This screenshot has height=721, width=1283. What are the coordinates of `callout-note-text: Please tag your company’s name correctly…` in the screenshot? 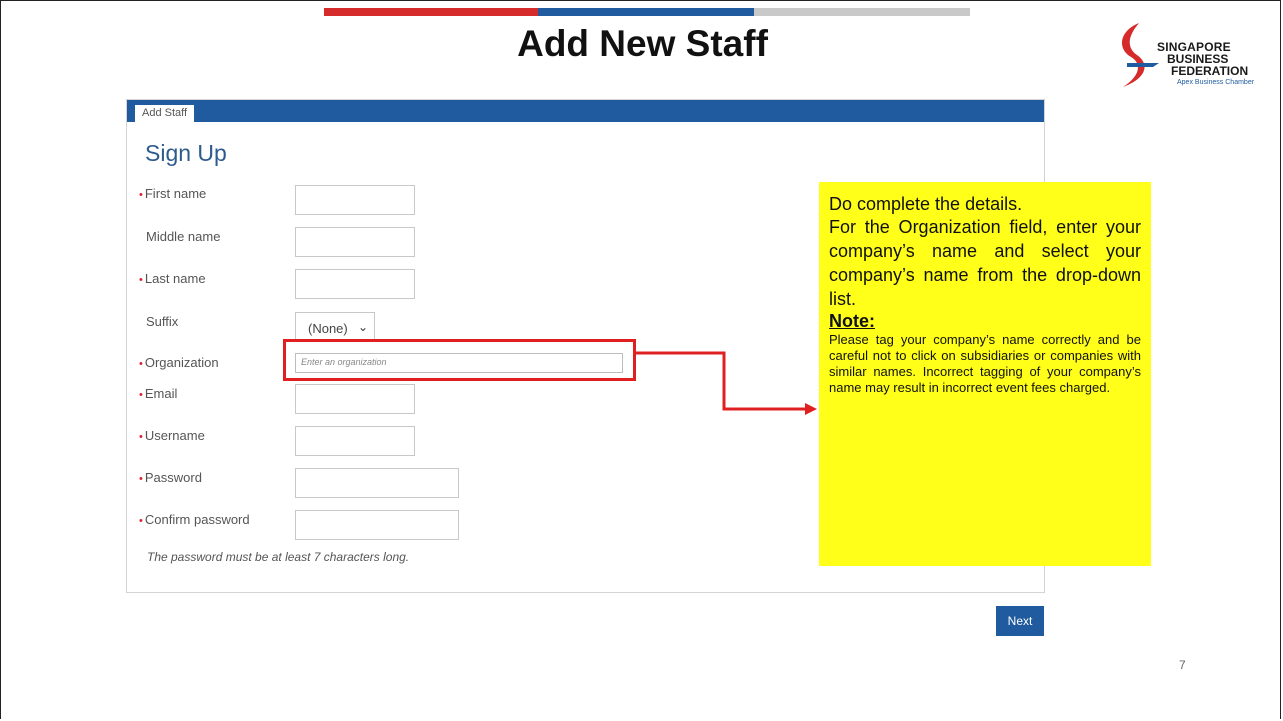 It's located at (985, 363).